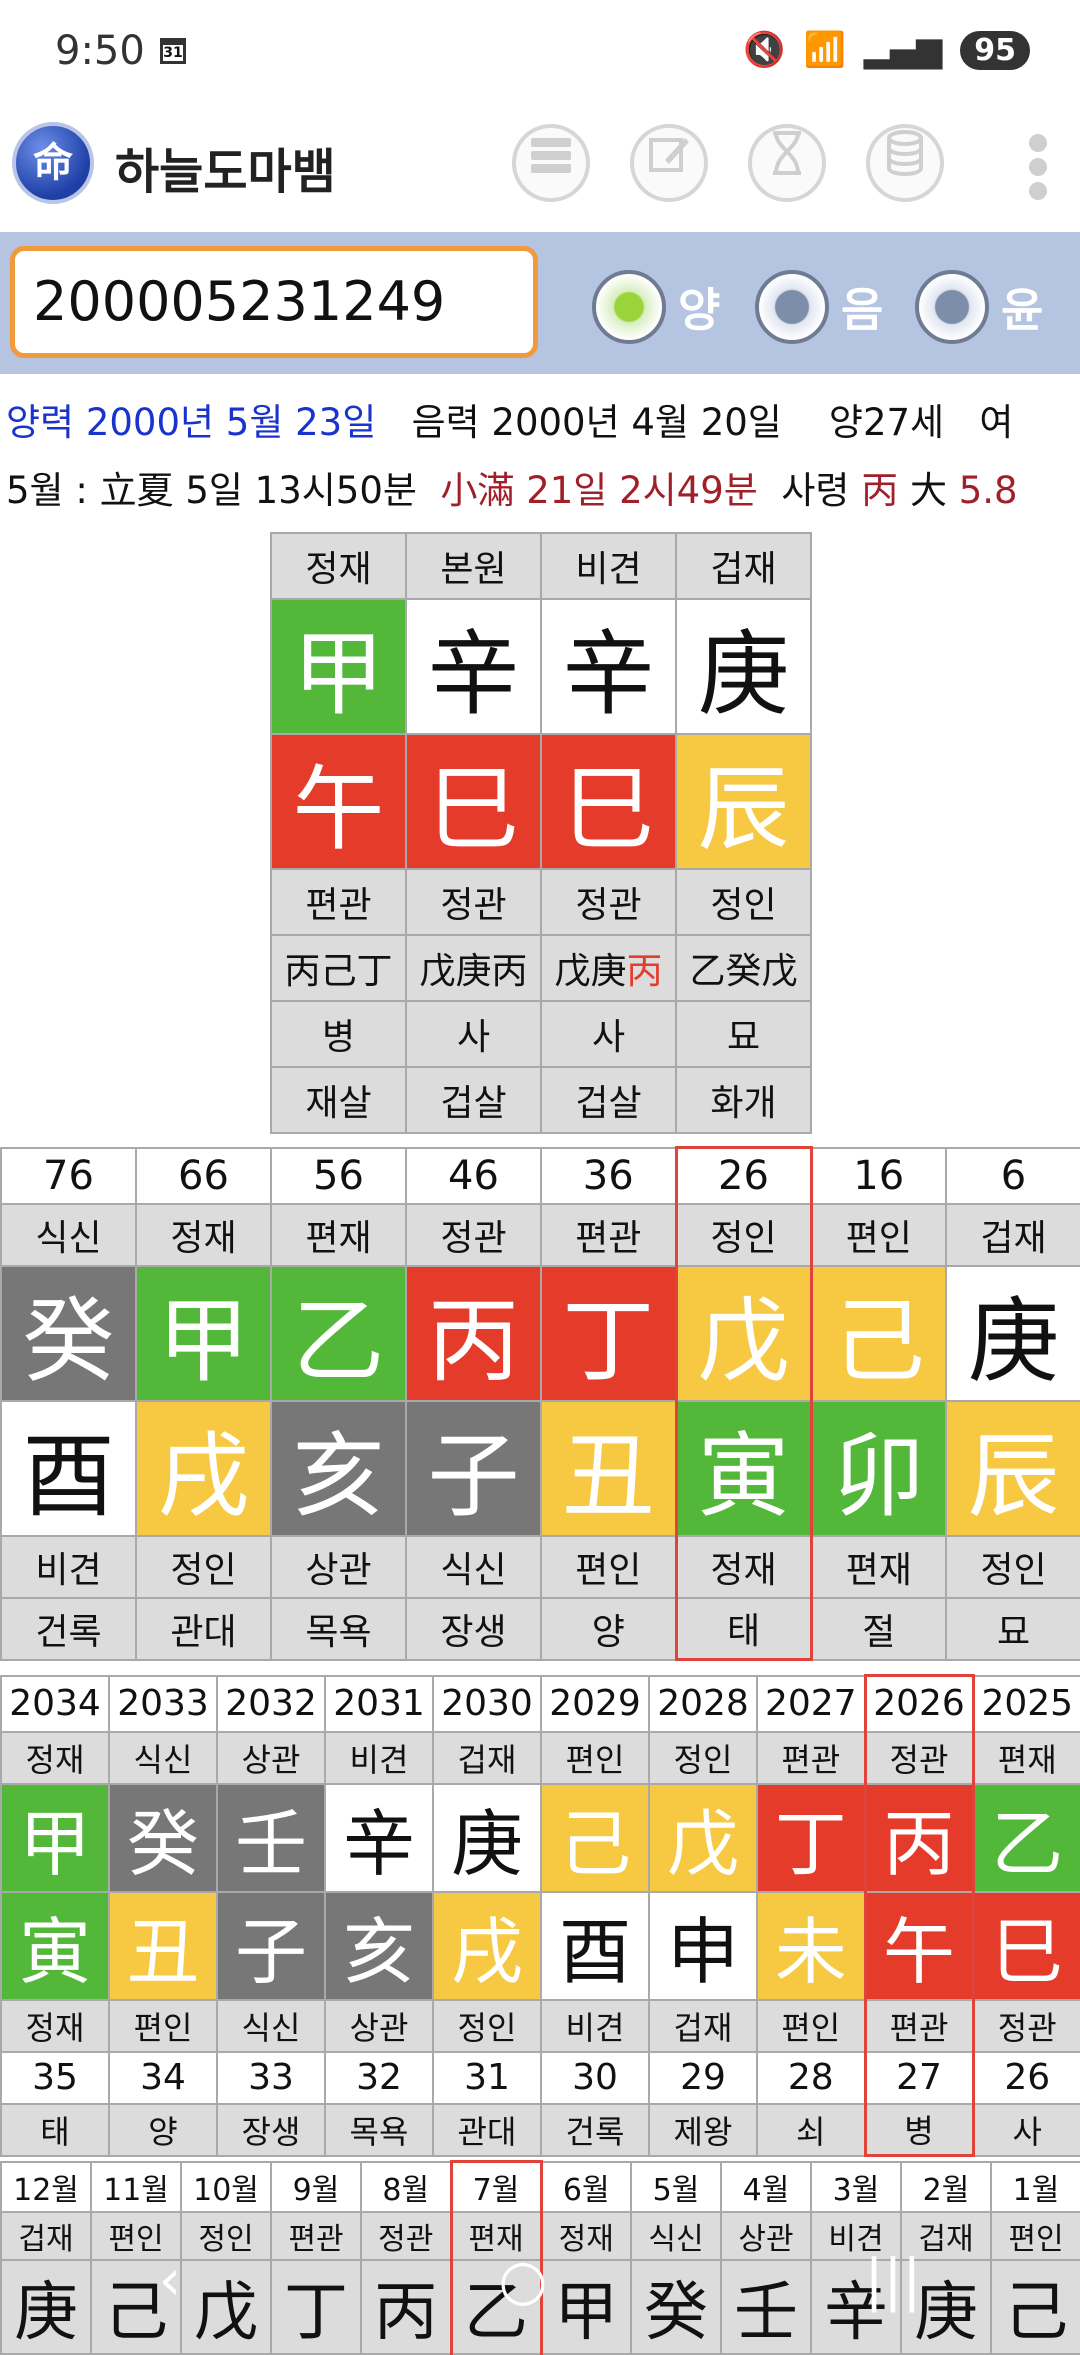 Image resolution: width=1080 pixels, height=2355 pixels. I want to click on radio-leap-indicator, so click(952, 307).